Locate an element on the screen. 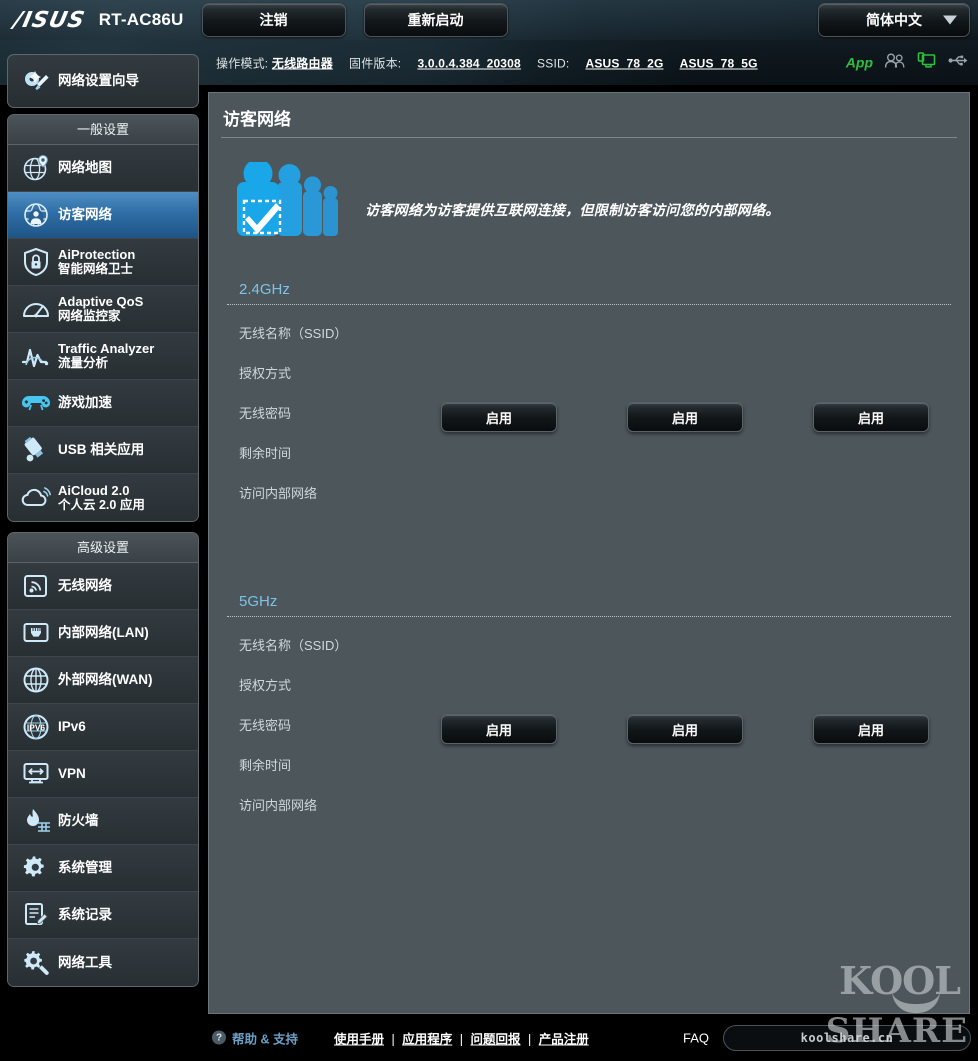 Image resolution: width=978 pixels, height=1061 pixels. language-selector: 简体中文 is located at coordinates (894, 20).